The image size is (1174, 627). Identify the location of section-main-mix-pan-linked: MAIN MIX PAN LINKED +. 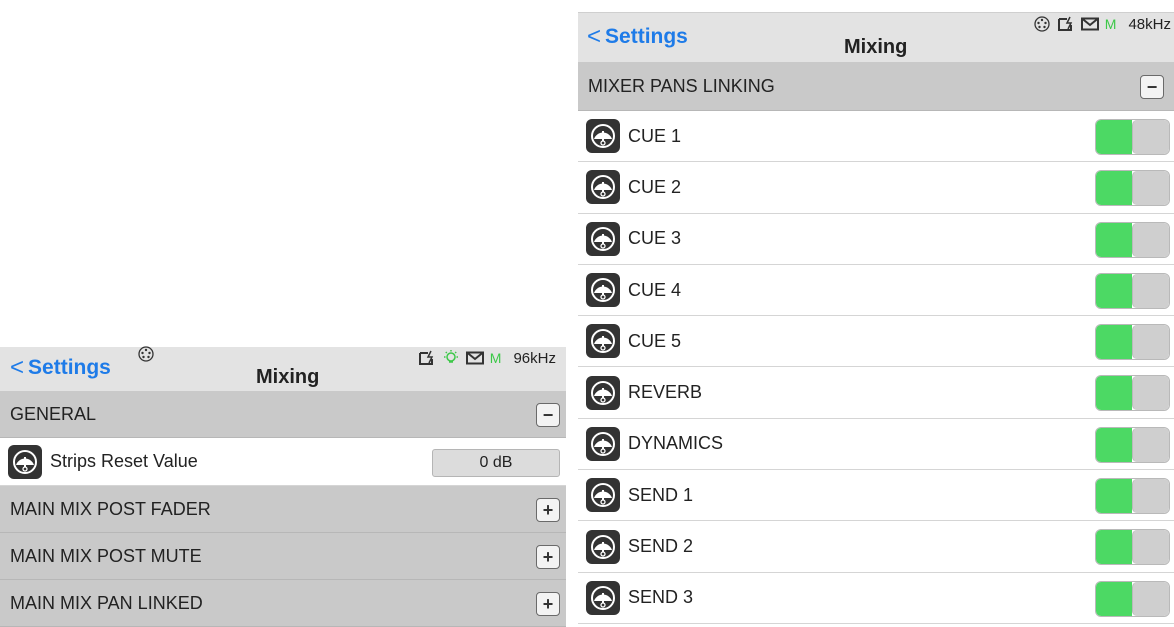
(283, 603).